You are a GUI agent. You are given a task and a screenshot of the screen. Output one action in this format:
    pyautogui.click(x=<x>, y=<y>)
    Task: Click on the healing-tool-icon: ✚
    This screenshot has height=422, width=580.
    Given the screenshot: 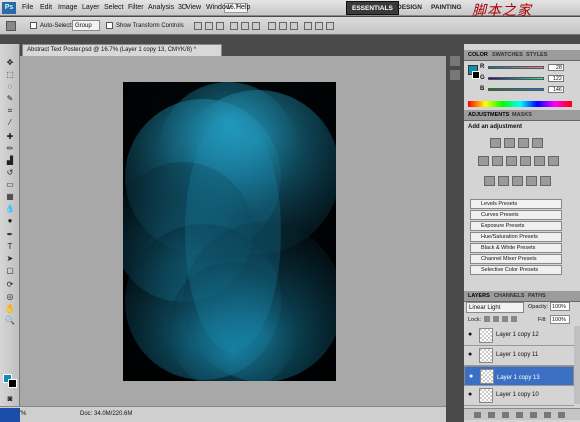 What is the action you would take?
    pyautogui.click(x=10, y=137)
    